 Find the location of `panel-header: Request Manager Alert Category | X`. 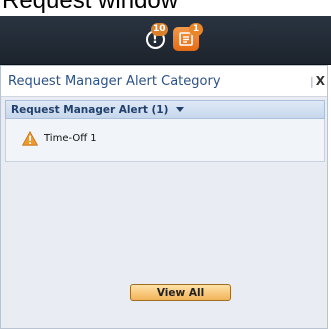

panel-header: Request Manager Alert Category | X is located at coordinates (164, 81).